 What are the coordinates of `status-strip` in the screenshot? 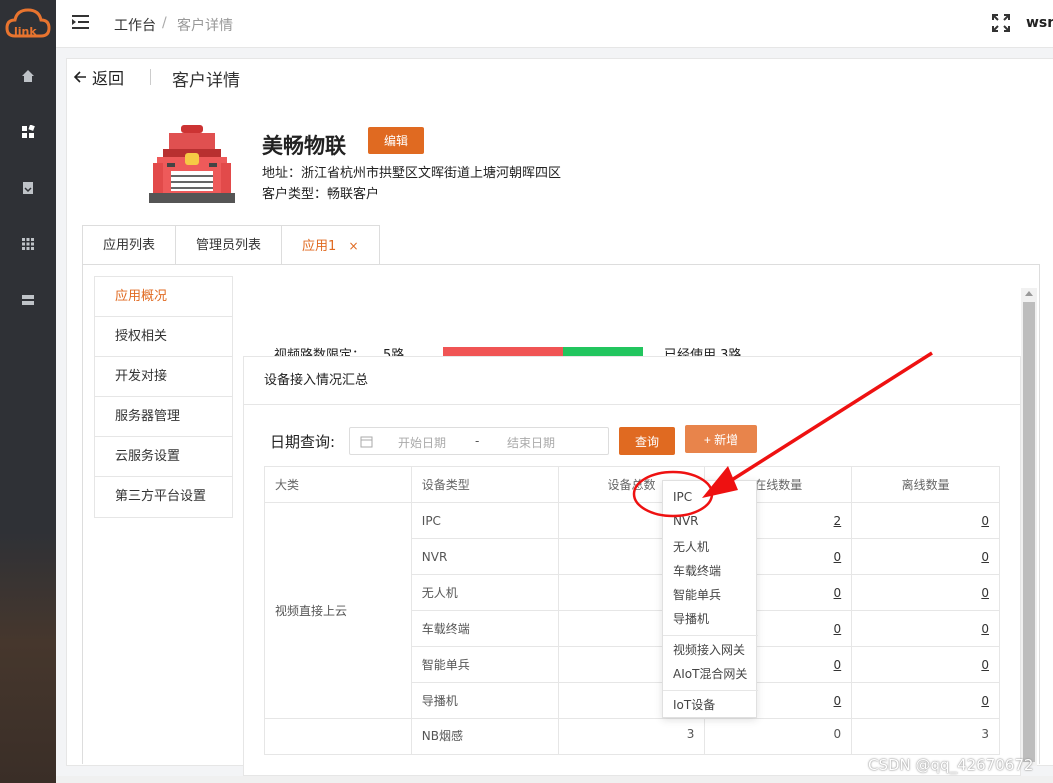 It's located at (554, 779).